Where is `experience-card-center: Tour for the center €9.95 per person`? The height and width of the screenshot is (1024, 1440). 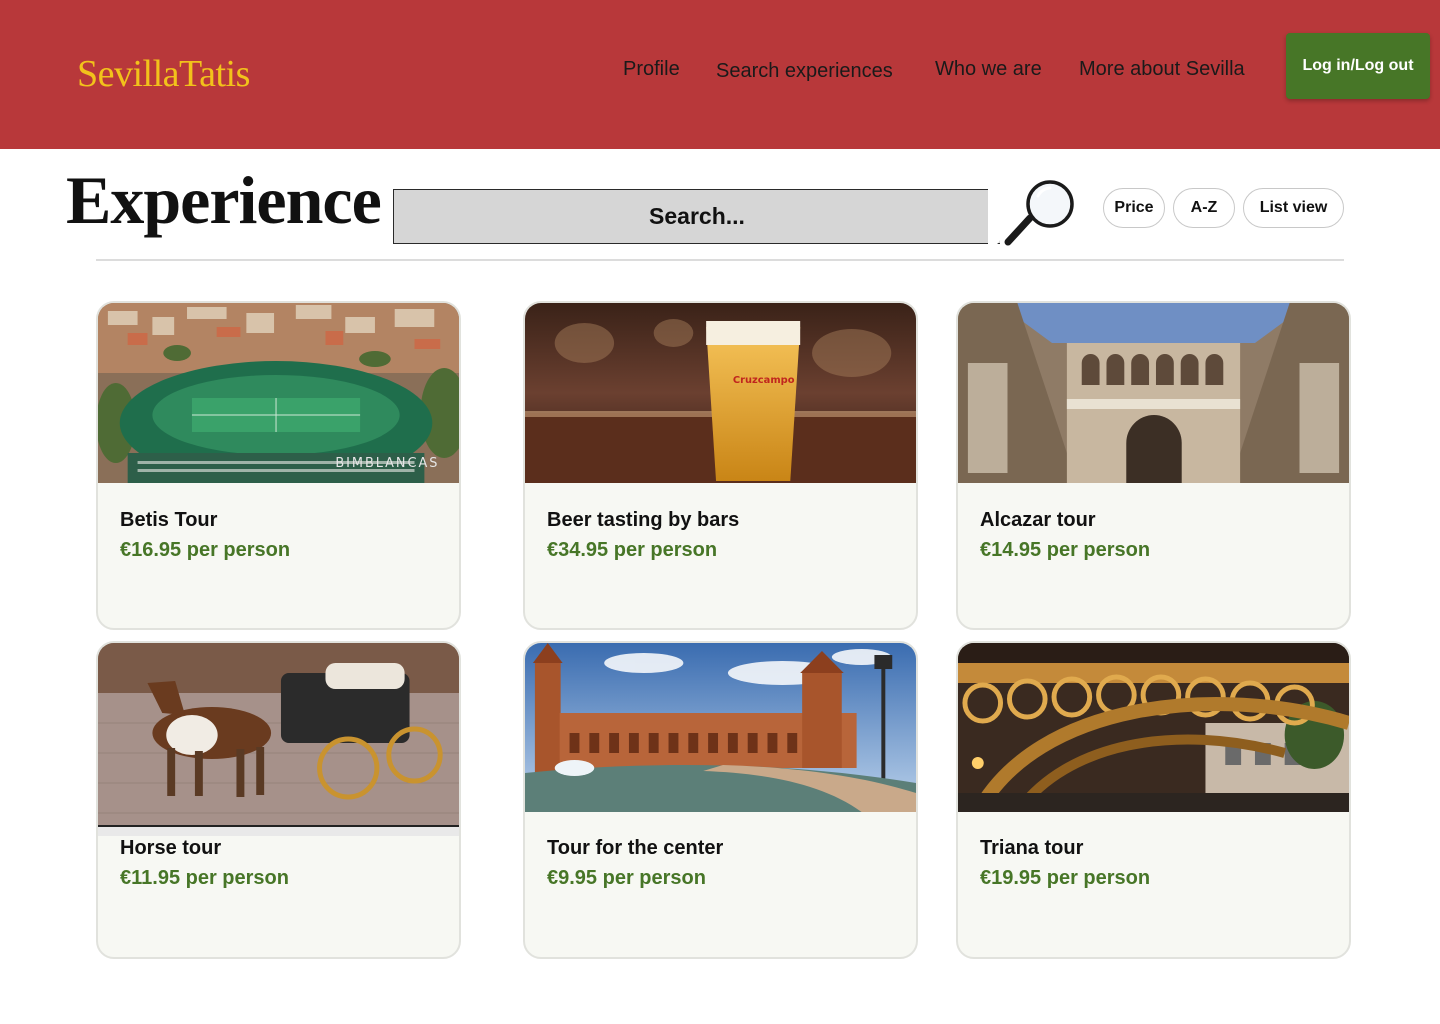 experience-card-center: Tour for the center €9.95 per person is located at coordinates (720, 800).